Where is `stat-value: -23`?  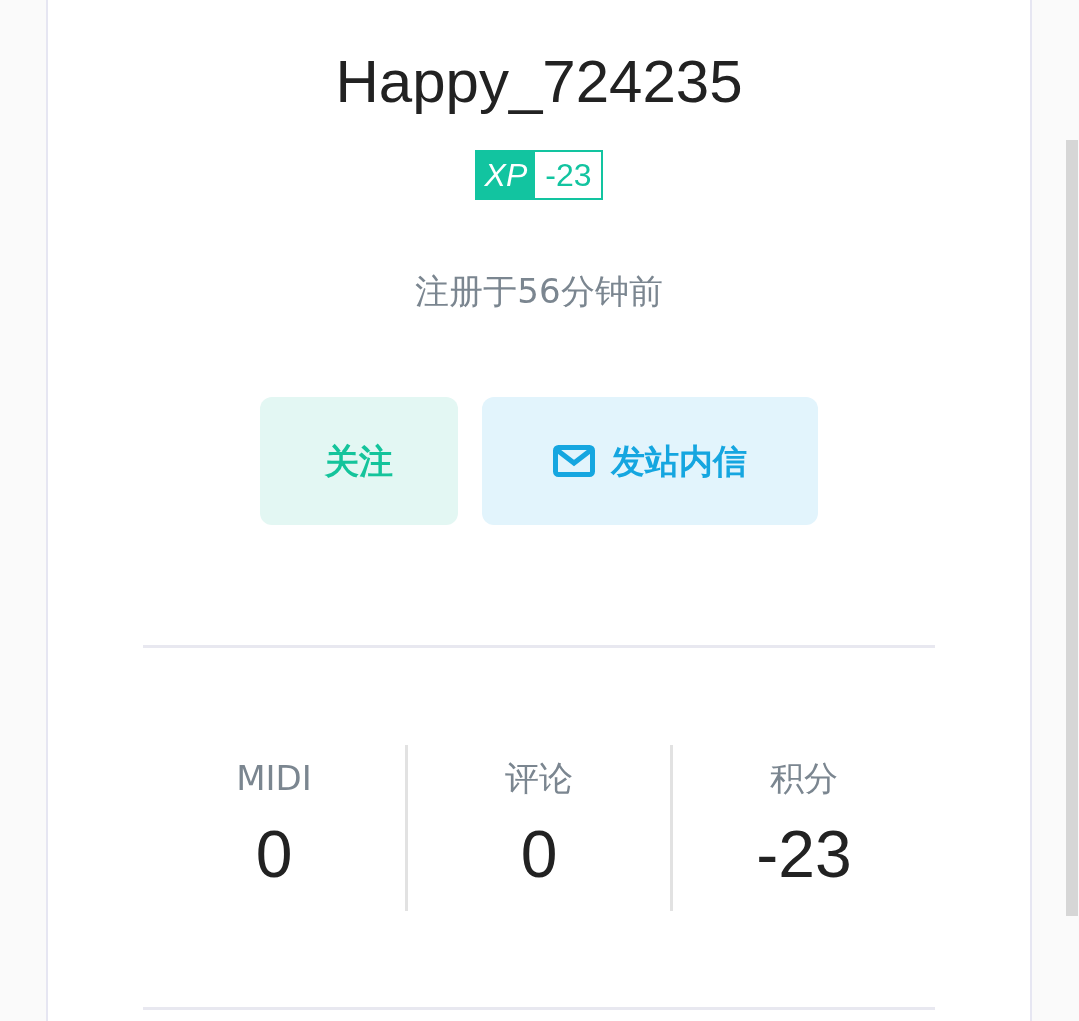 stat-value: -23 is located at coordinates (804, 854).